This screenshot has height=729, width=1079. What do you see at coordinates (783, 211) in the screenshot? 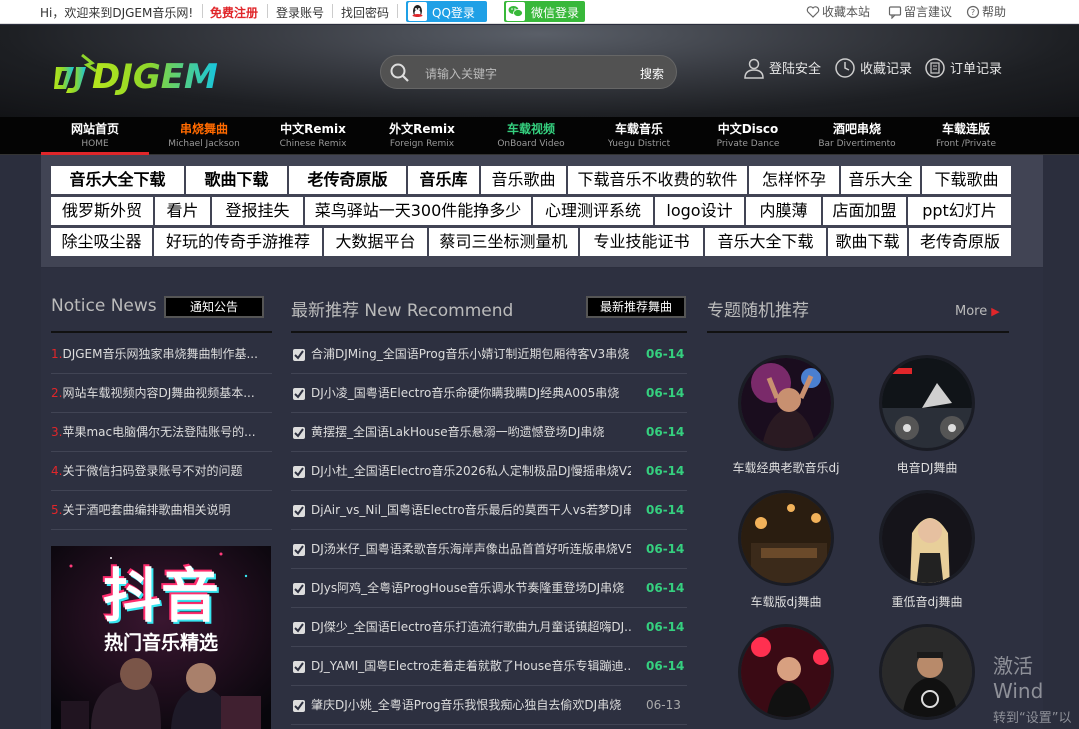
I see `tag-link: 内膜薄` at bounding box center [783, 211].